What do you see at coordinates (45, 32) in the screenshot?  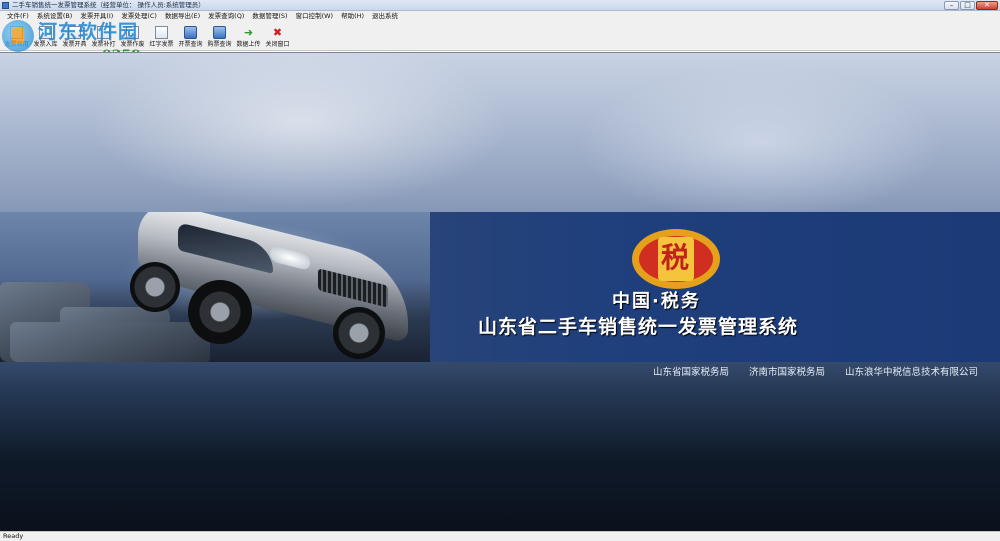 I see `invoice-stock-icon` at bounding box center [45, 32].